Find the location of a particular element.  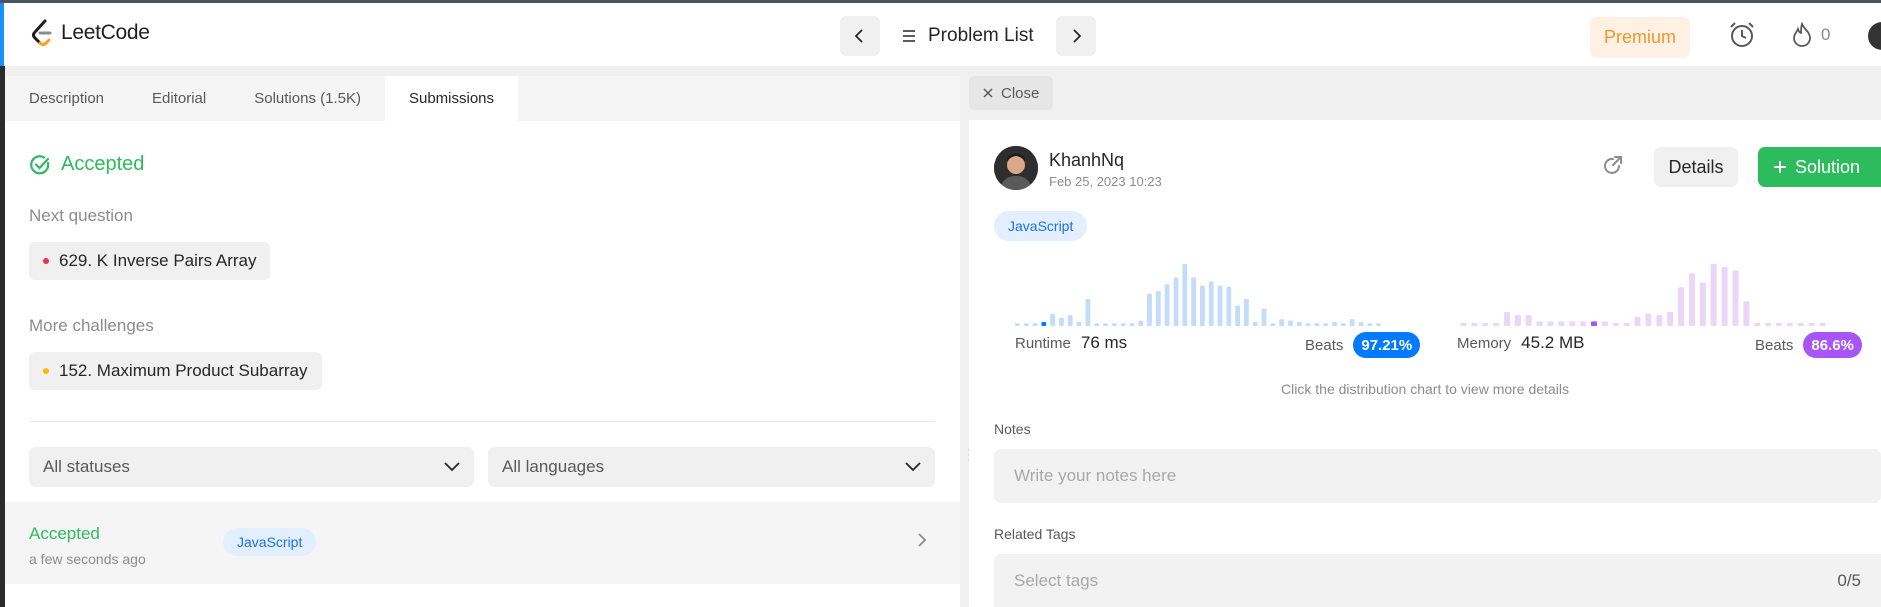

memory-label: Memory is located at coordinates (1484, 343).